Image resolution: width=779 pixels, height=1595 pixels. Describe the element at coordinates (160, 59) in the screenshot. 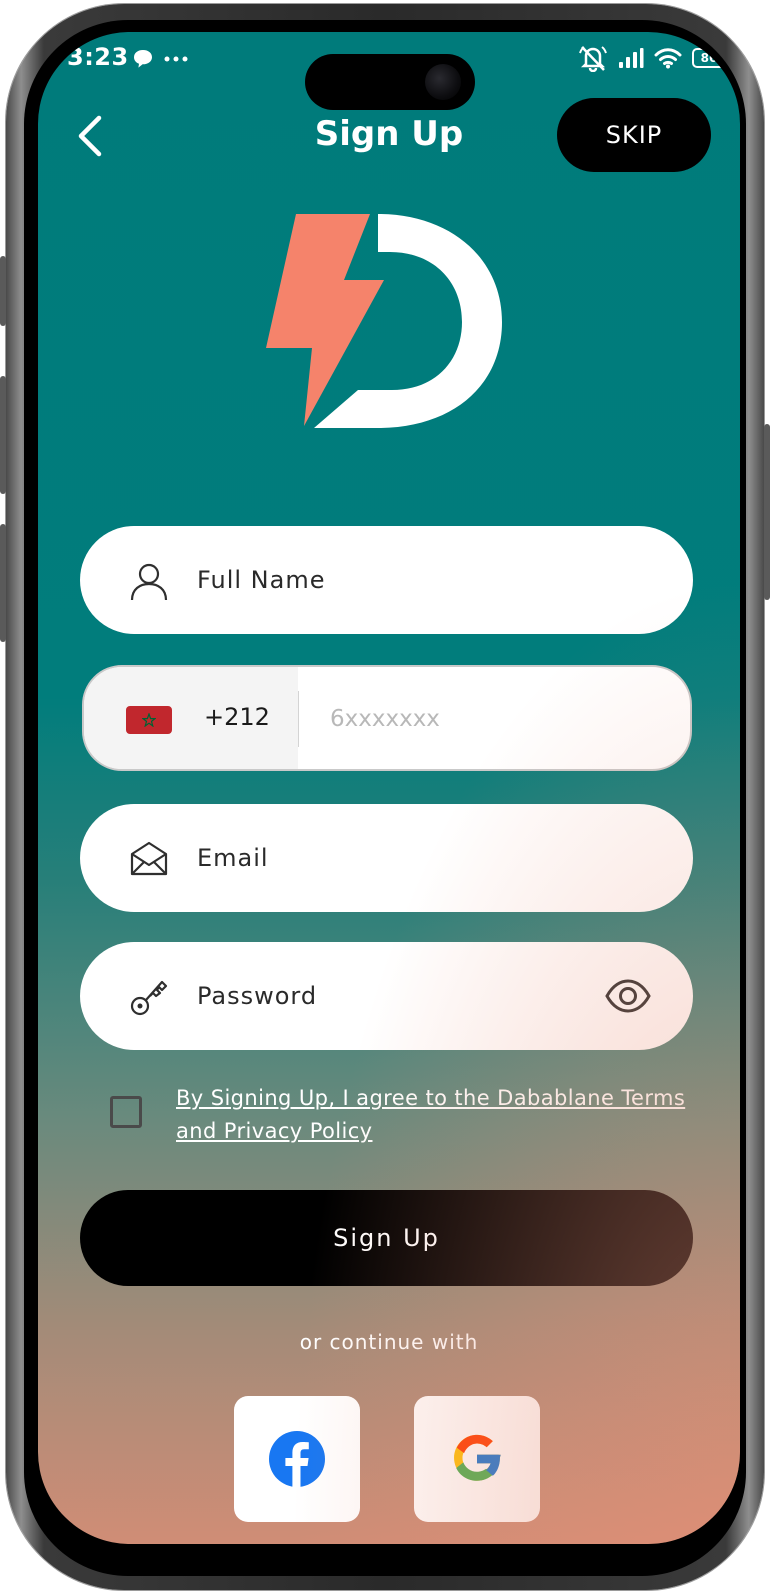

I see `status-left-icons` at that location.